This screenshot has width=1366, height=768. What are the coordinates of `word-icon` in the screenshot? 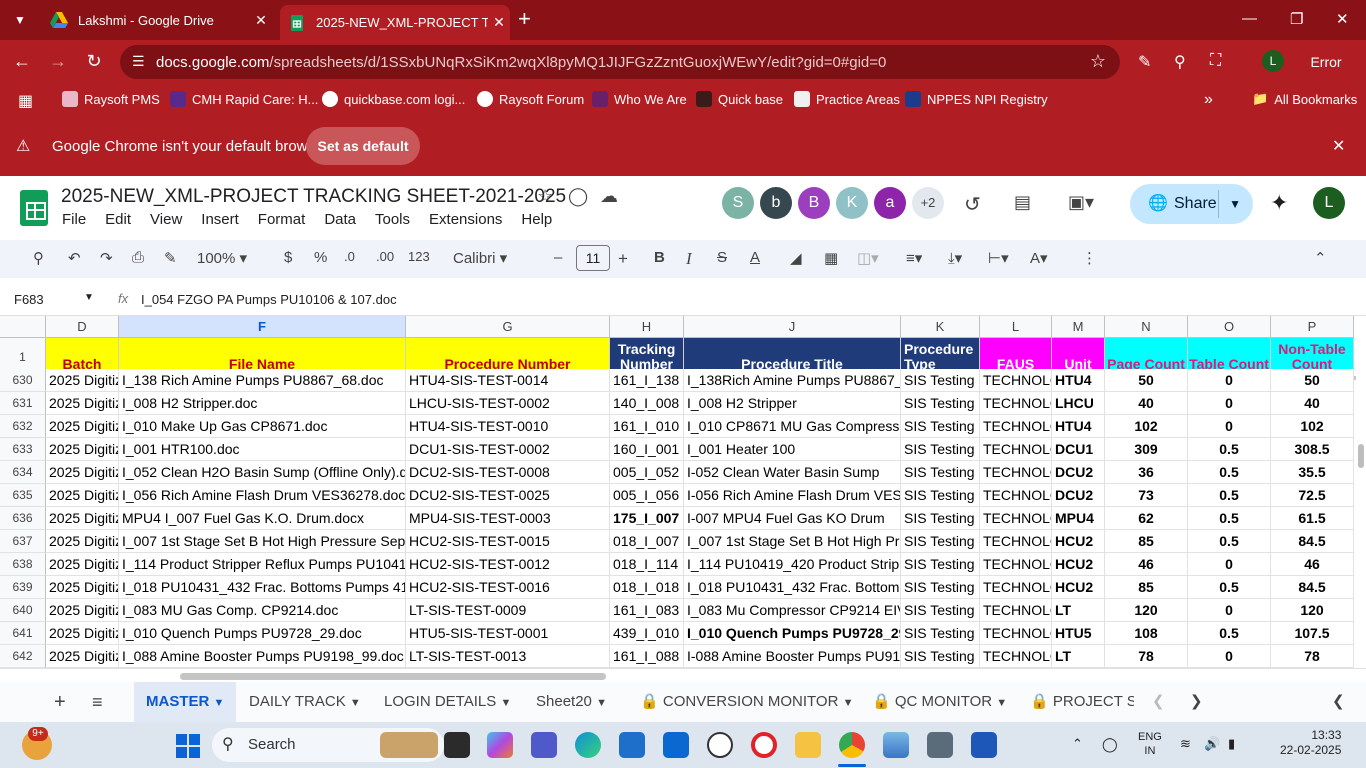 It's located at (984, 745).